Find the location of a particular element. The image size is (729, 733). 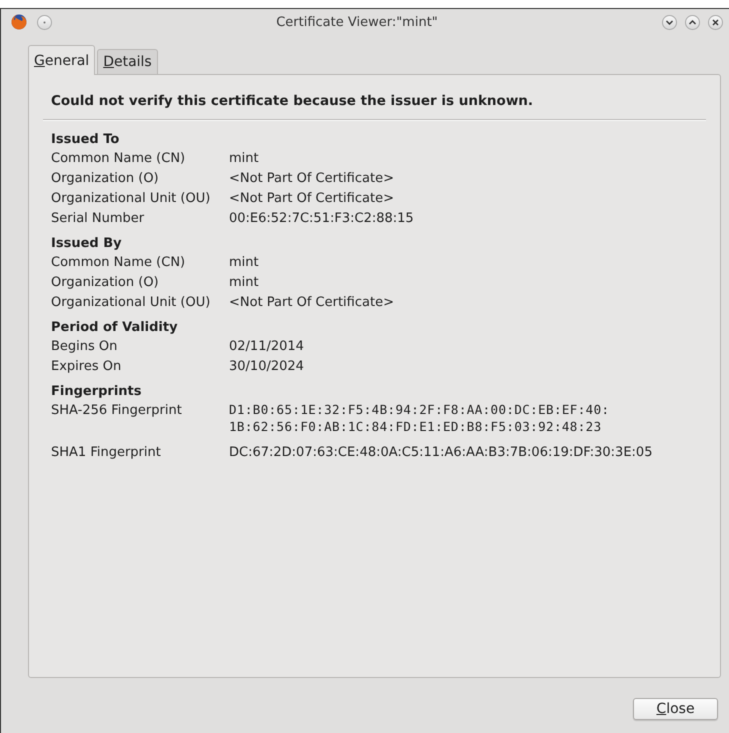

field-value: 00:E6:52:7C:51:F3:C2:88:15 is located at coordinates (322, 219).